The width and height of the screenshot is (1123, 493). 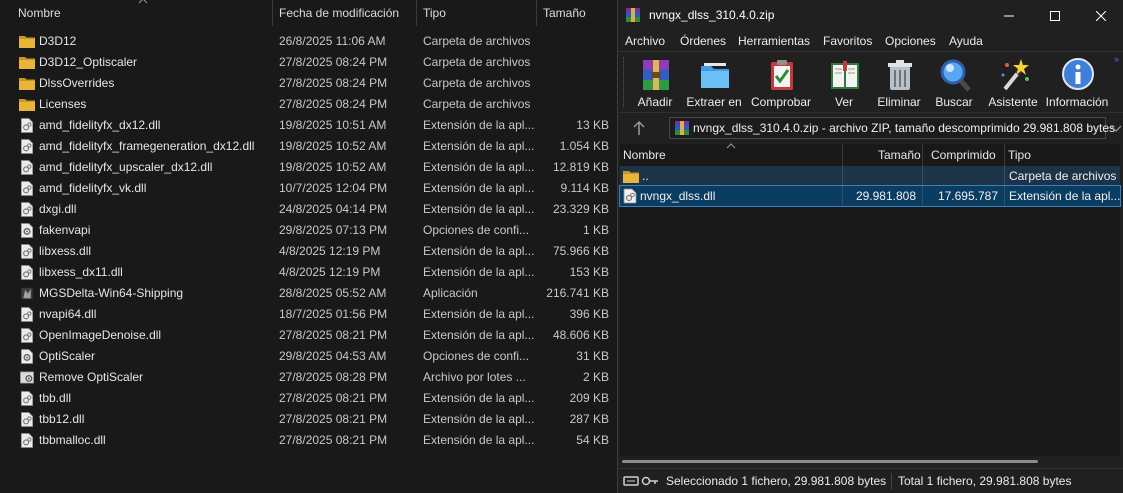 I want to click on column-header-packed: Comprimido, so click(x=963, y=155).